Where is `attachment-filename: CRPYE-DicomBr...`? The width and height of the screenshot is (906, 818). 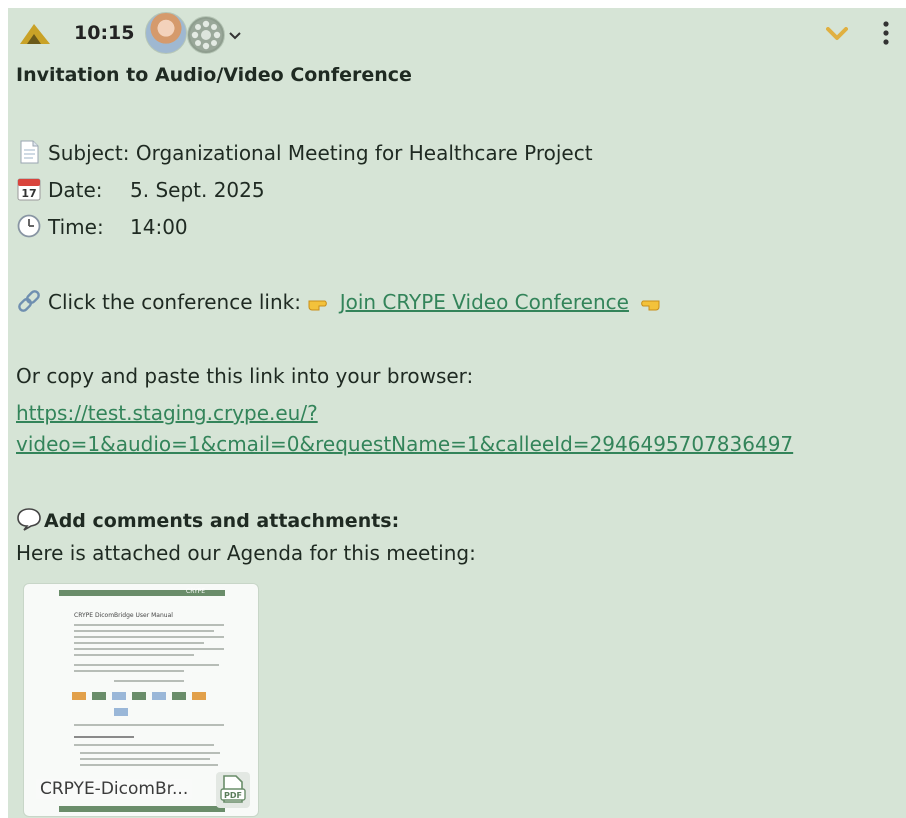
attachment-filename: CRPYE-DicomBr... is located at coordinates (114, 789).